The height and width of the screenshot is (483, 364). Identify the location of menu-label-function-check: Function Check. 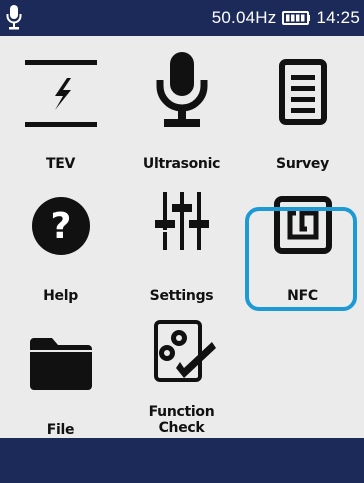
(181, 420).